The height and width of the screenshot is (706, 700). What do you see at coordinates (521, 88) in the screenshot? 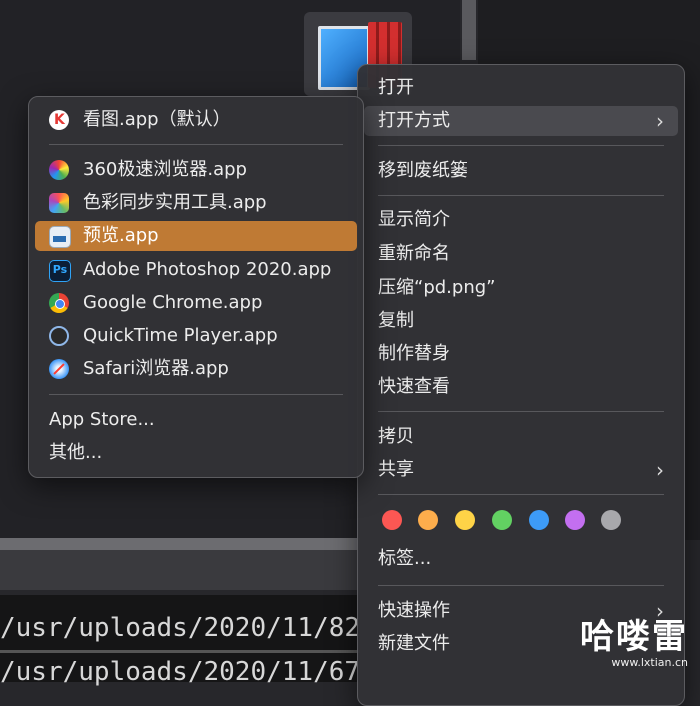
I see `menu-item-open: 打开` at bounding box center [521, 88].